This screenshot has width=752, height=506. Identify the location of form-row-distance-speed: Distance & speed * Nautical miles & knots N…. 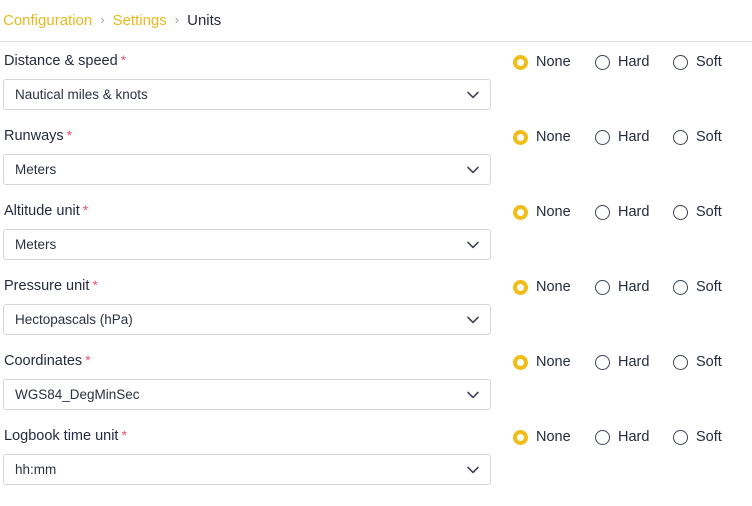
(376, 88).